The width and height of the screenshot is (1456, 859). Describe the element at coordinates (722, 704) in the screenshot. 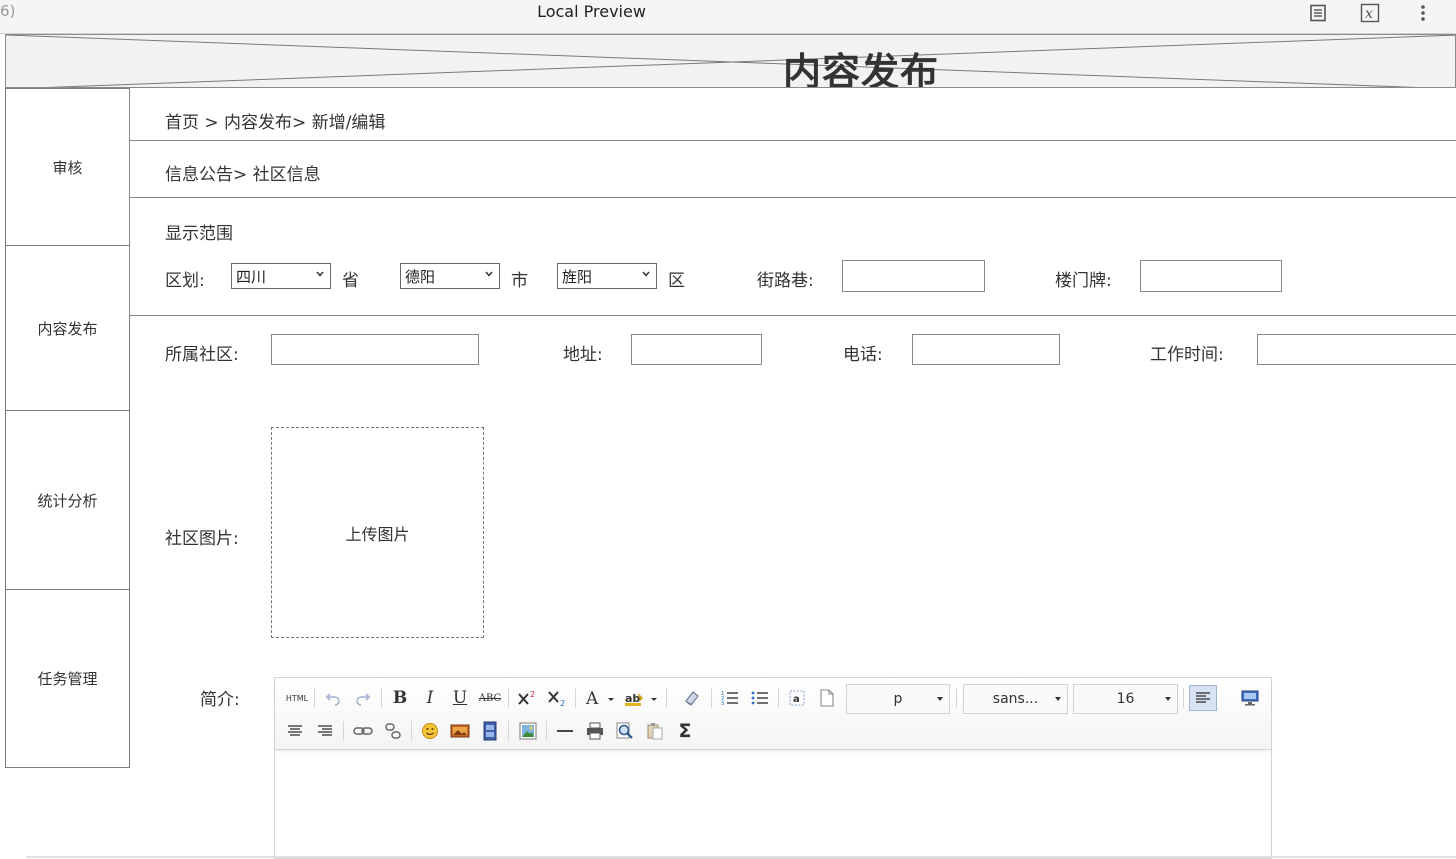

I see `svg-text: 3` at that location.